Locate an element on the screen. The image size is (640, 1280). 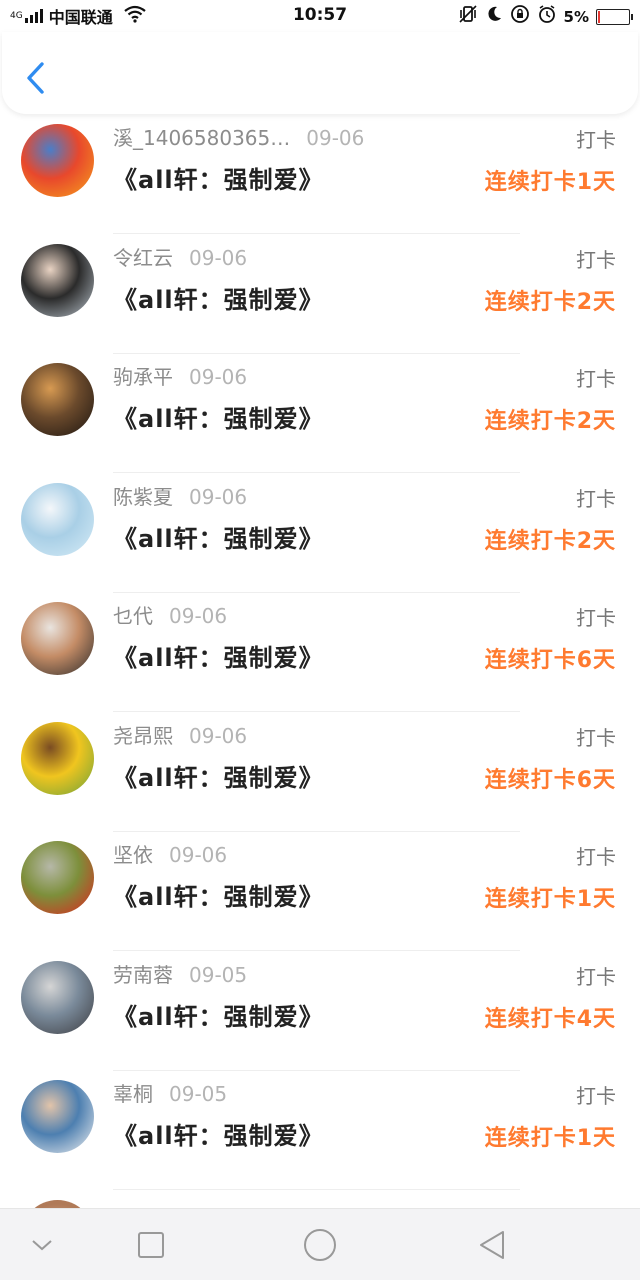
home-button is located at coordinates (320, 1245).